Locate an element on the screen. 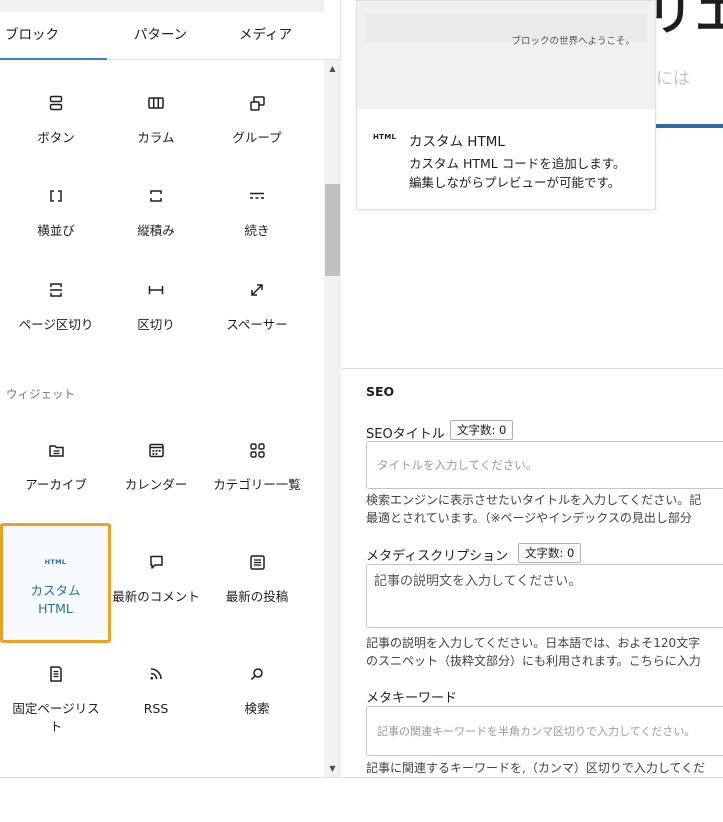  block-item-latest-posts: 最新の投稿 is located at coordinates (257, 579).